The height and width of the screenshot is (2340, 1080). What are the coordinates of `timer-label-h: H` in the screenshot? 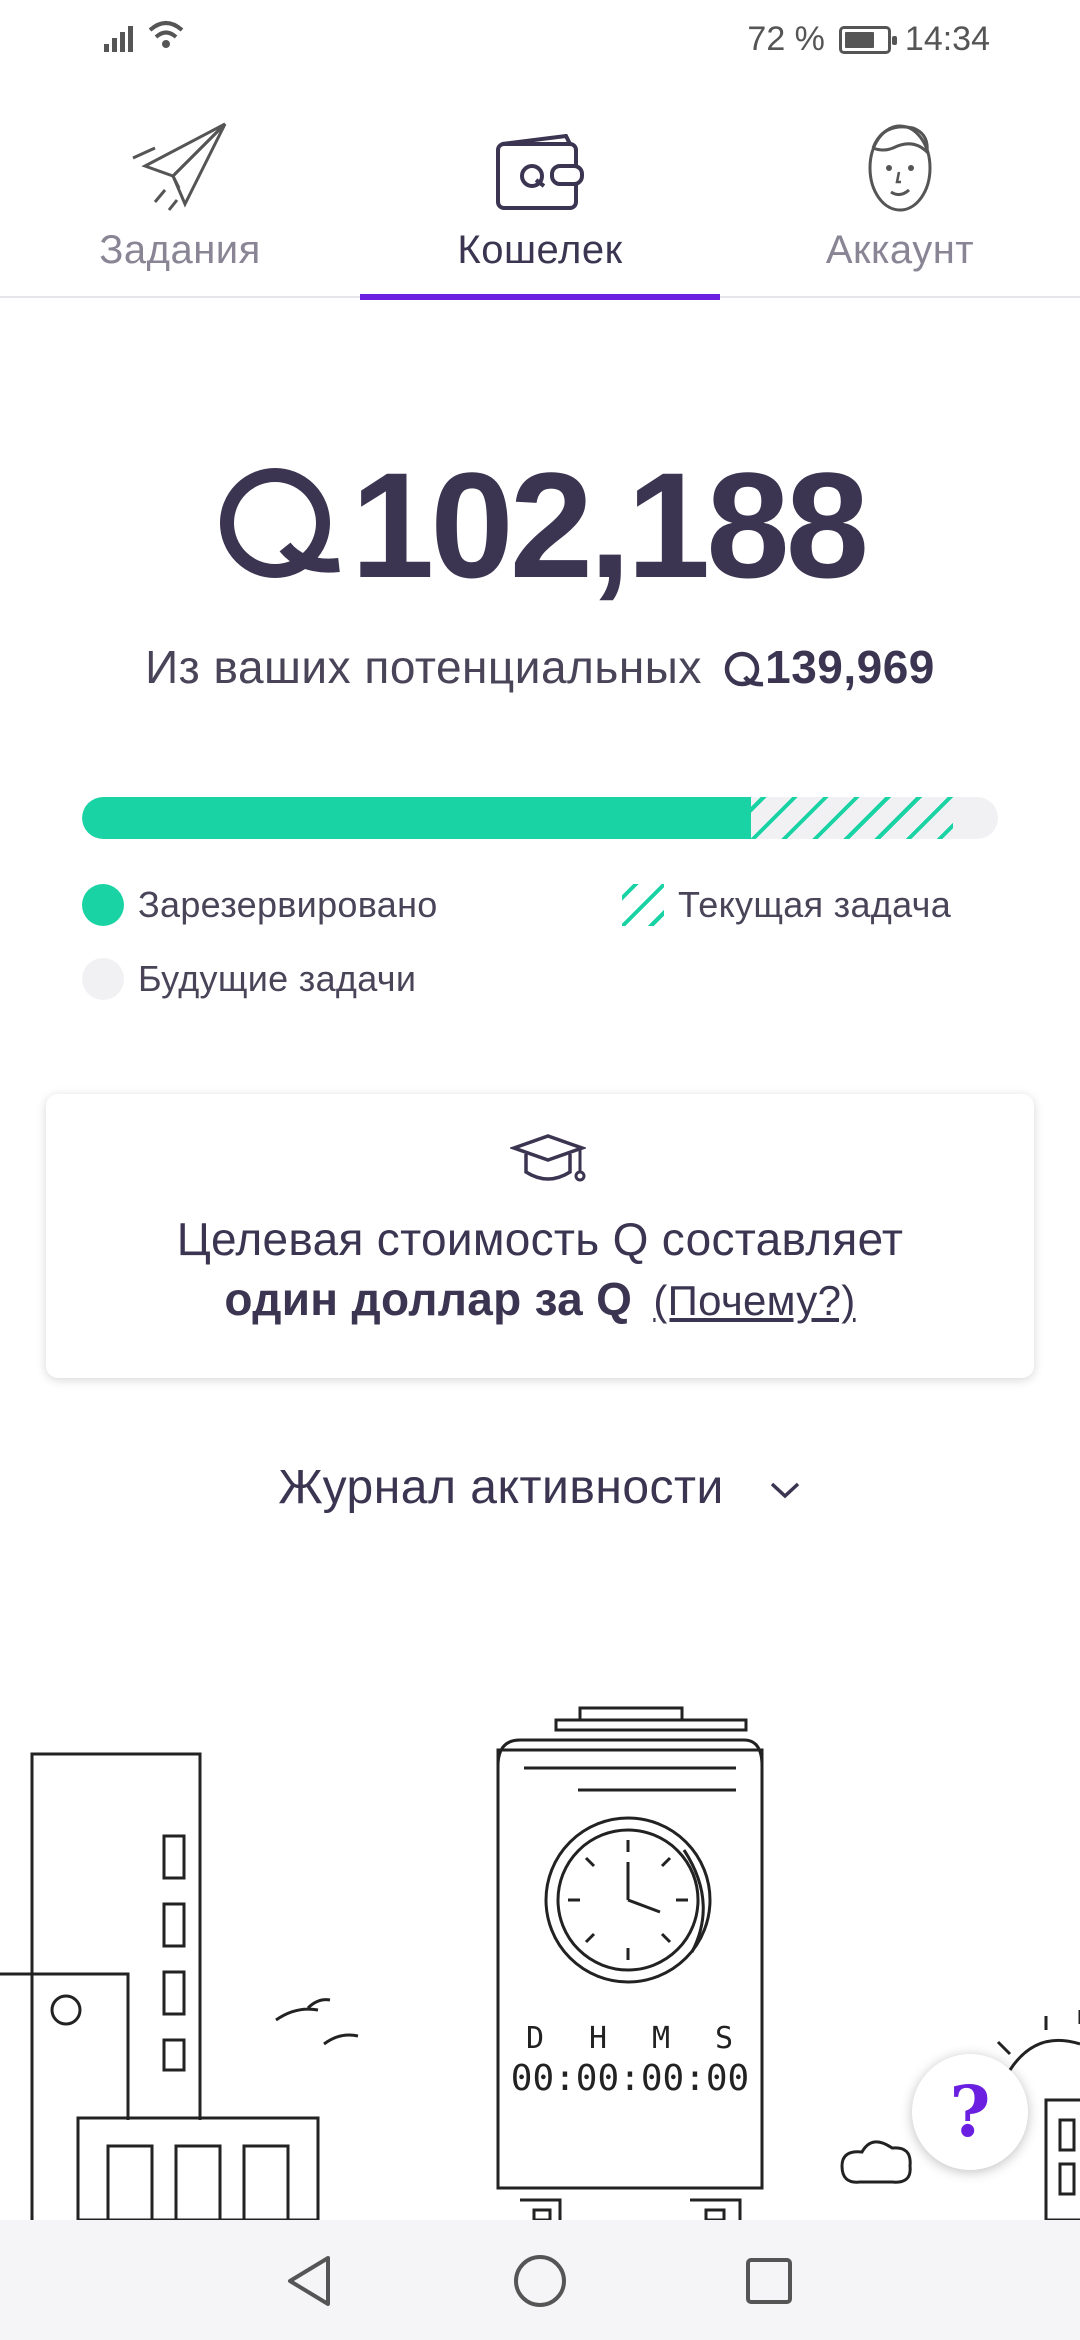 It's located at (598, 2038).